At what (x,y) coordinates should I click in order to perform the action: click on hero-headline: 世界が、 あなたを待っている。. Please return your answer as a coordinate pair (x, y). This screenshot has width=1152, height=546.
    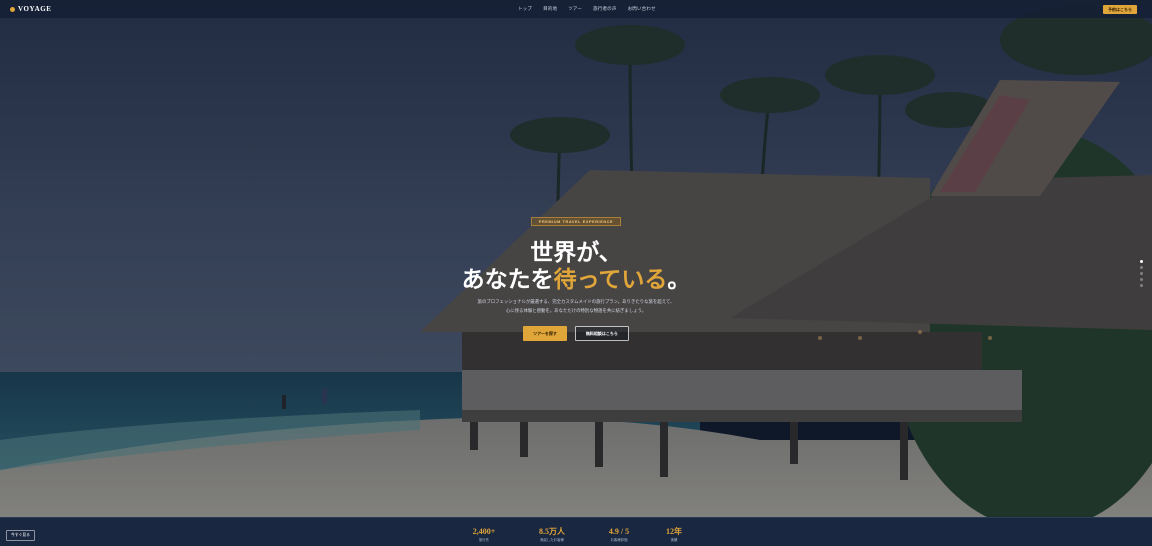
    Looking at the image, I should click on (576, 266).